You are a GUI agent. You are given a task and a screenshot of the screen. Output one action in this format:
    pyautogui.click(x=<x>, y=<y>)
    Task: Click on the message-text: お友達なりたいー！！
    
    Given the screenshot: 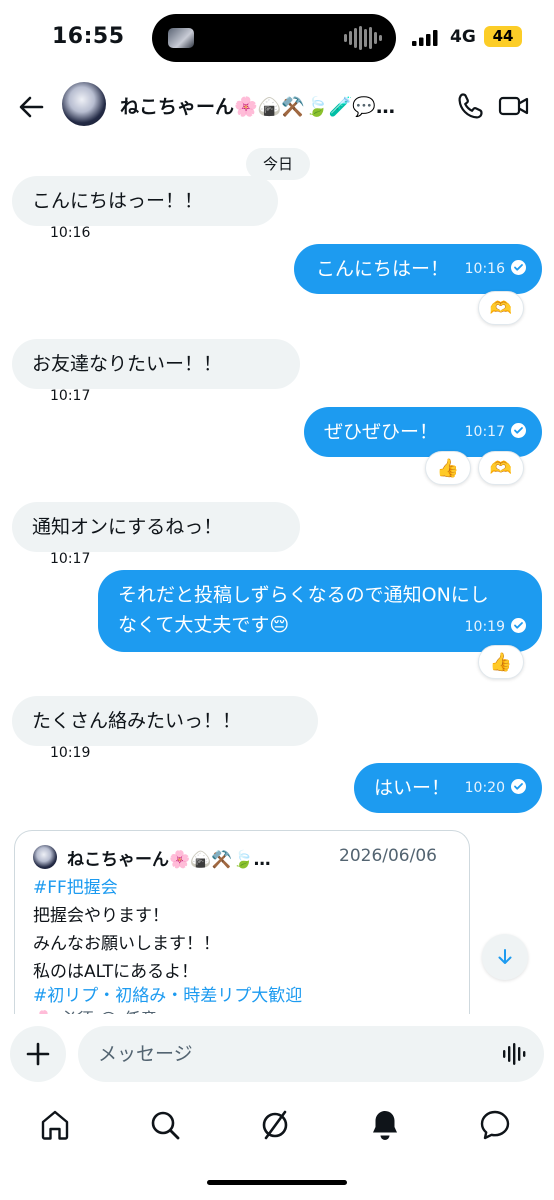 What is the action you would take?
    pyautogui.click(x=127, y=364)
    